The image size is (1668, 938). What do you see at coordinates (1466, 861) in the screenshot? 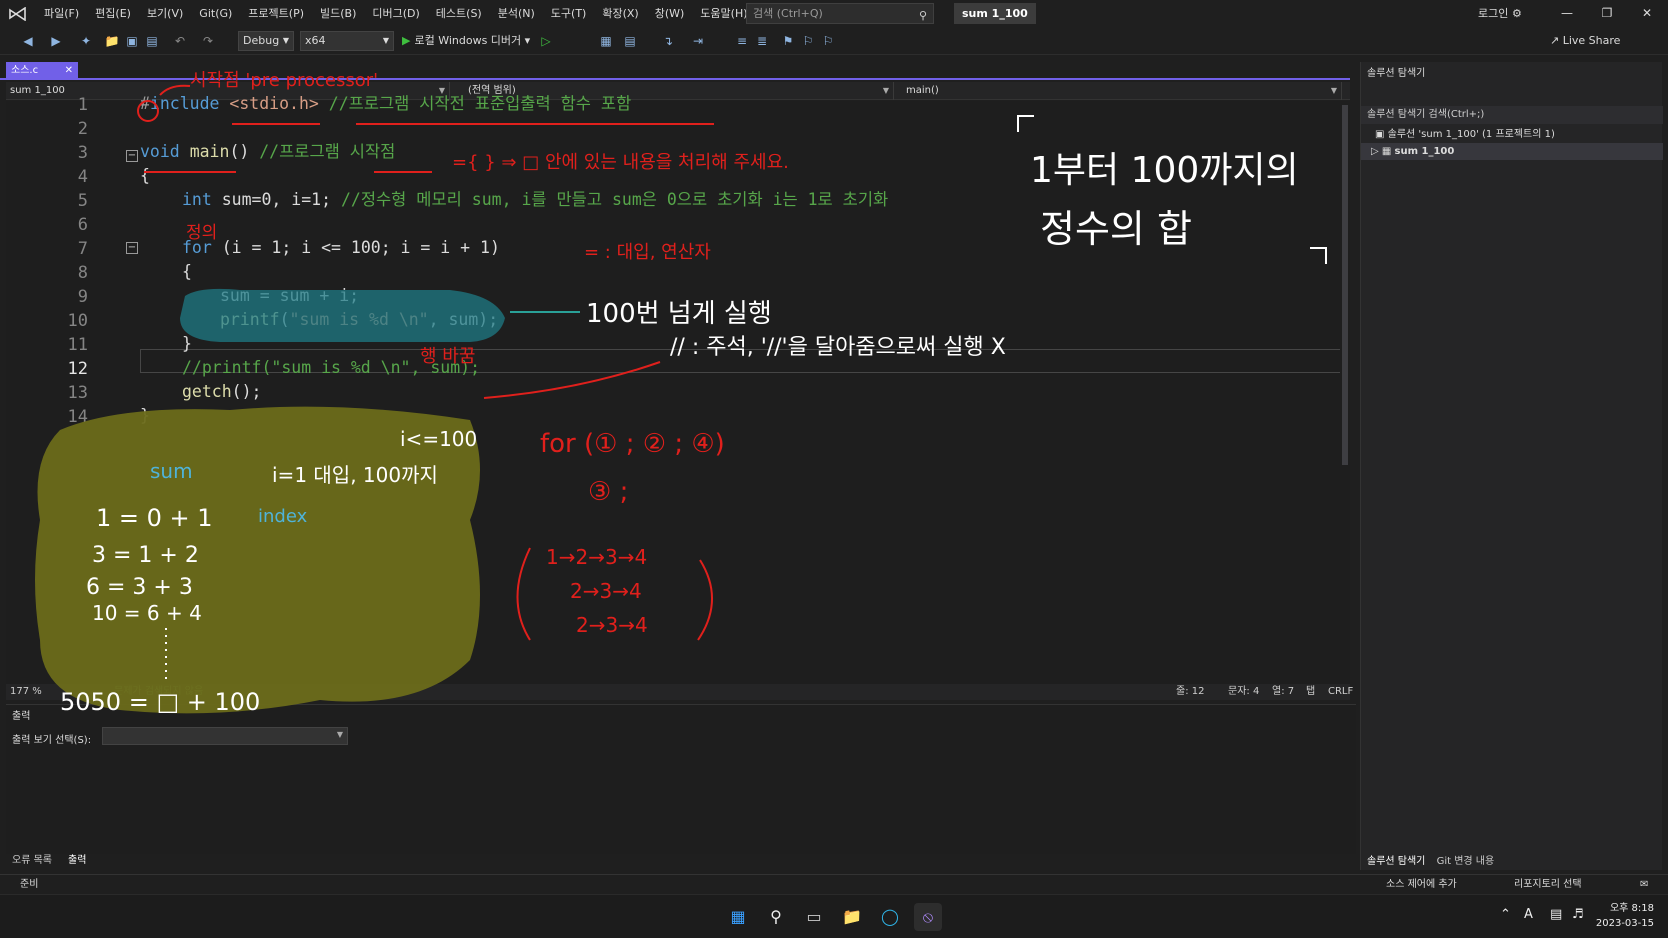
I see `tab-git-changes: Git 변경 내용` at bounding box center [1466, 861].